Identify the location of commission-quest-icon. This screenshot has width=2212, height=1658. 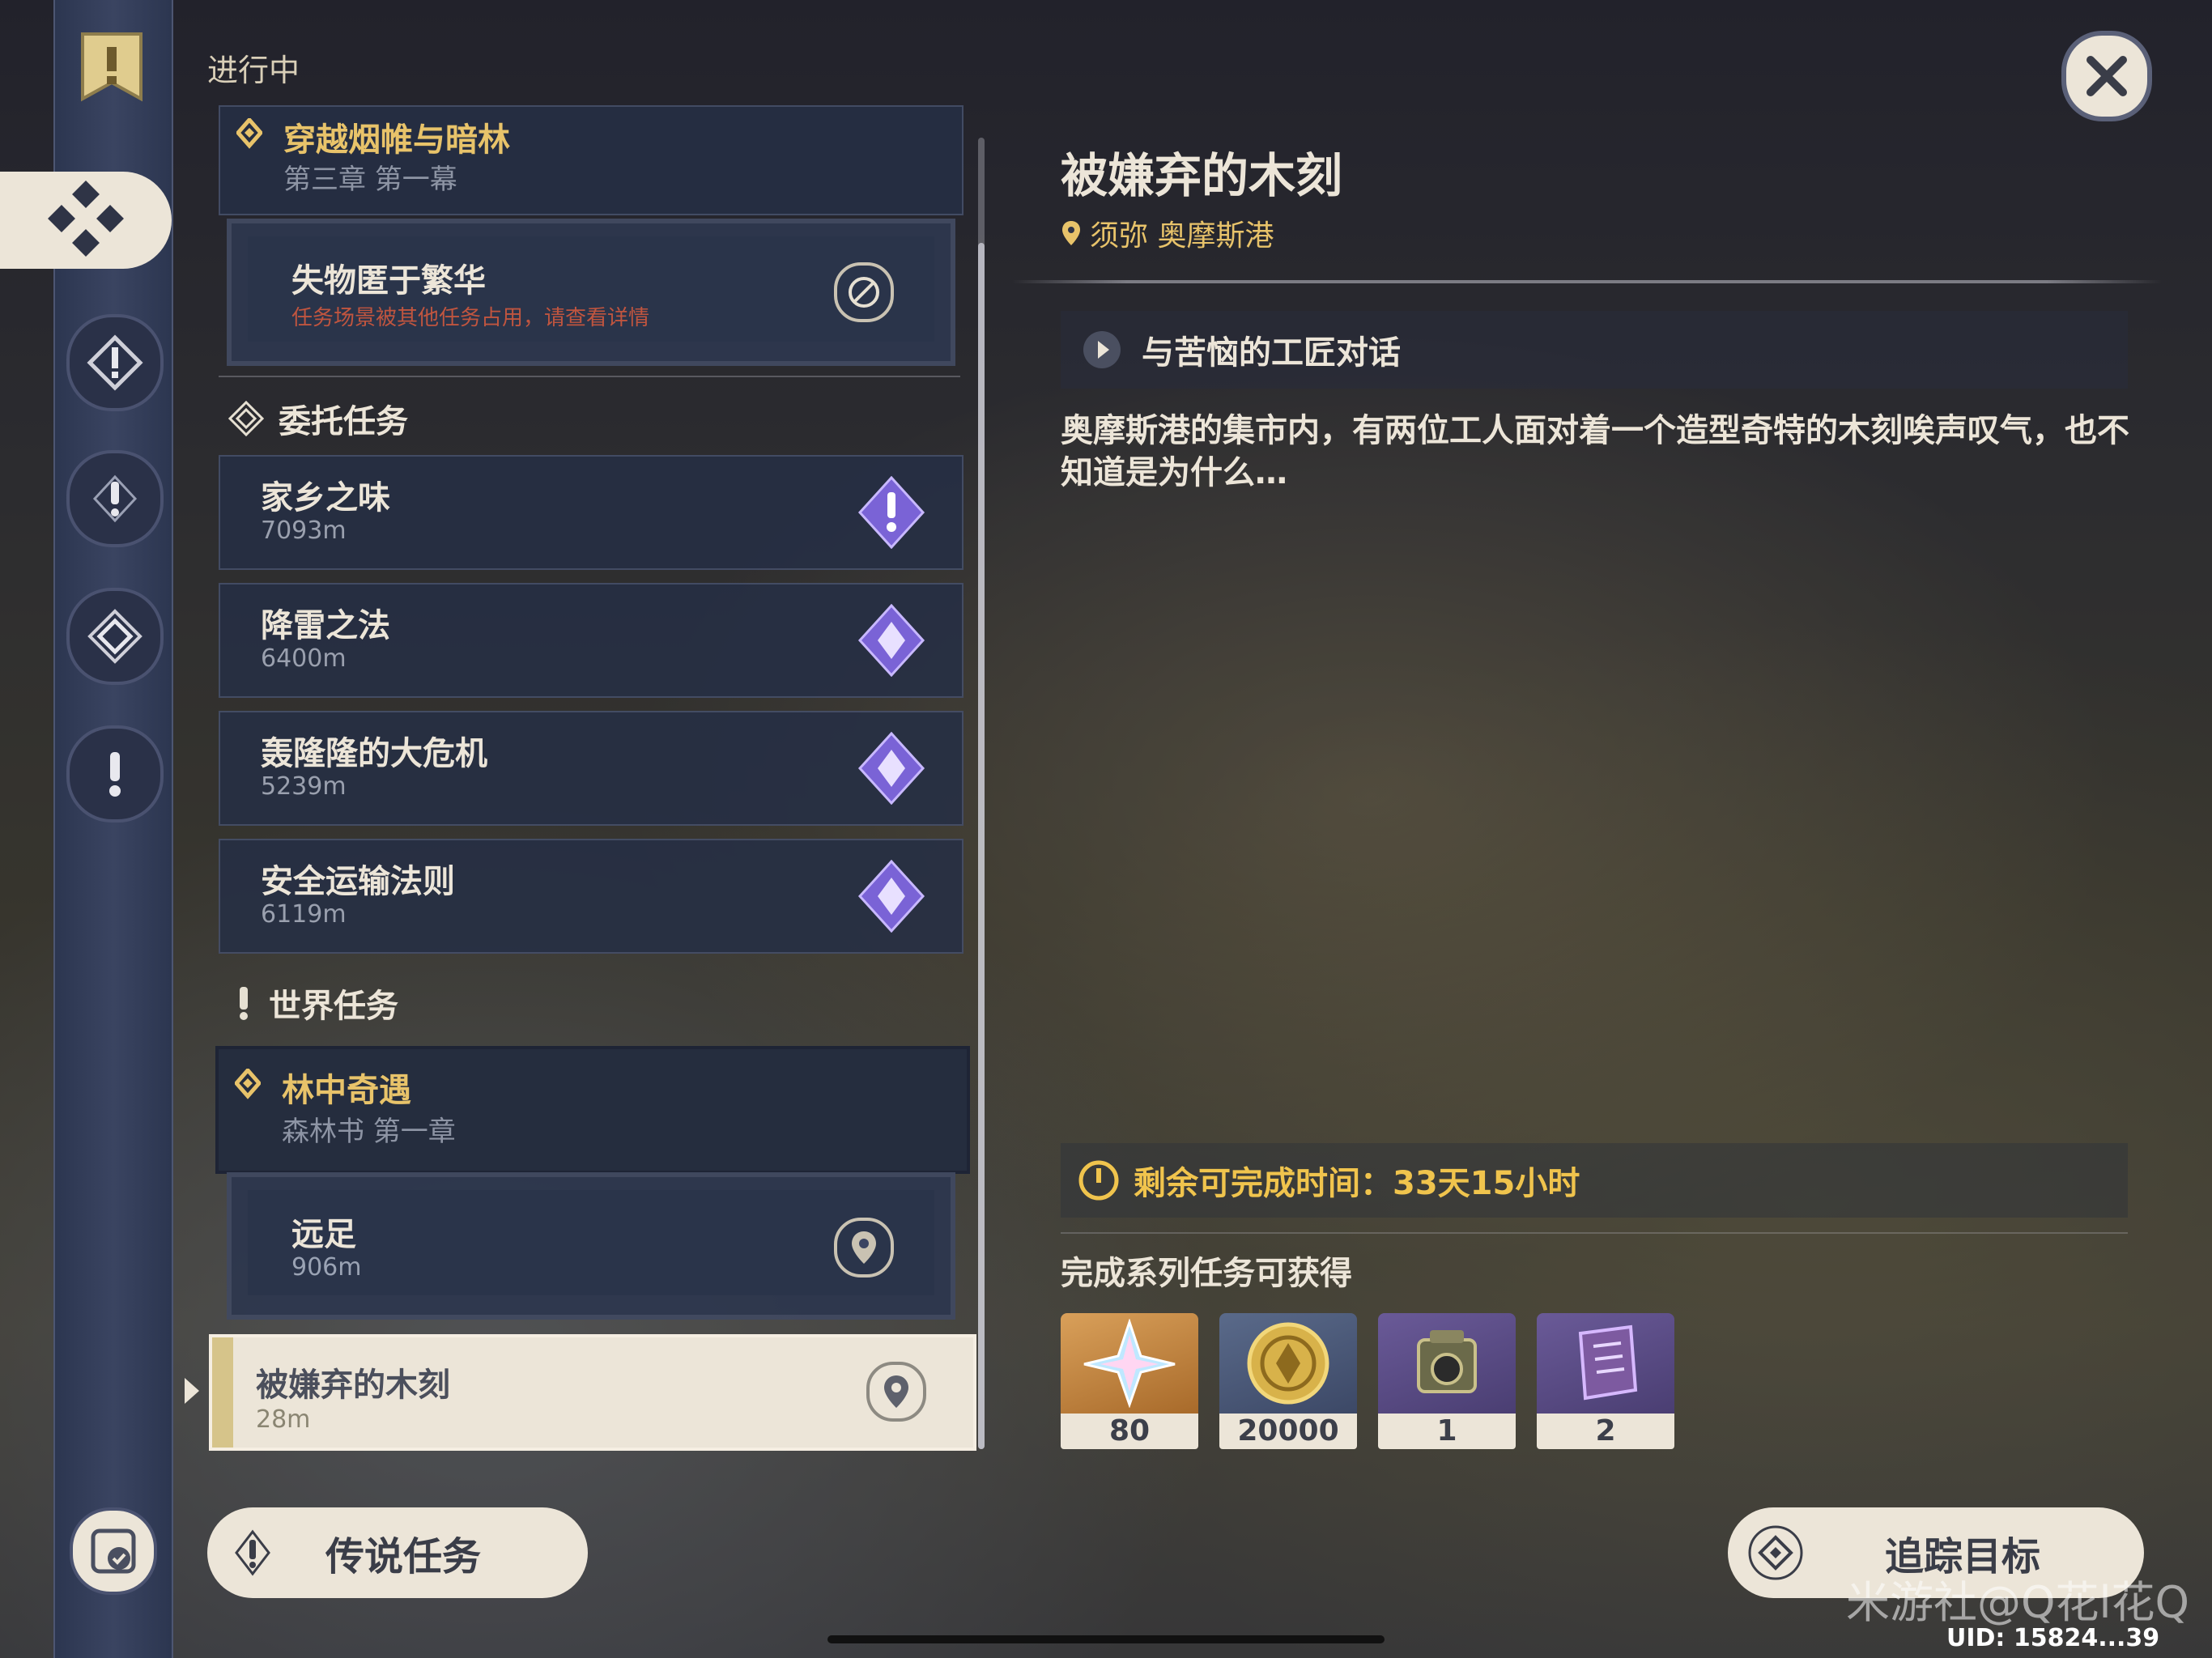
(115, 636).